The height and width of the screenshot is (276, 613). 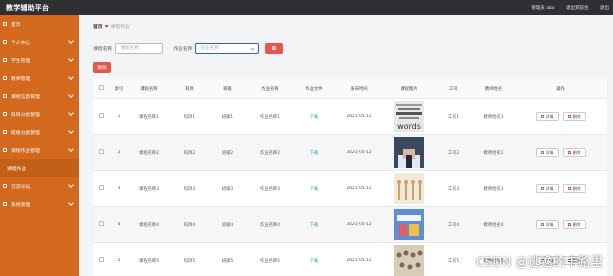 I want to click on course-name-input, so click(x=139, y=48).